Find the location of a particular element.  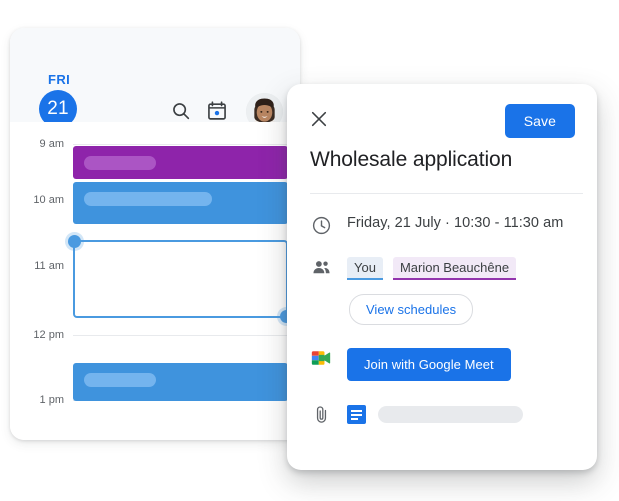

paperclip-icon is located at coordinates (321, 414).